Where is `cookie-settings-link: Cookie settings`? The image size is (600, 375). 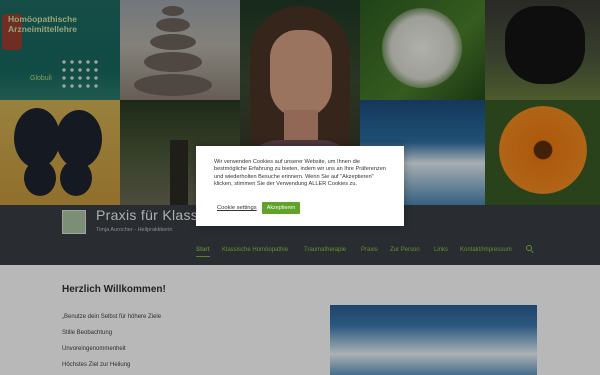 cookie-settings-link: Cookie settings is located at coordinates (237, 208).